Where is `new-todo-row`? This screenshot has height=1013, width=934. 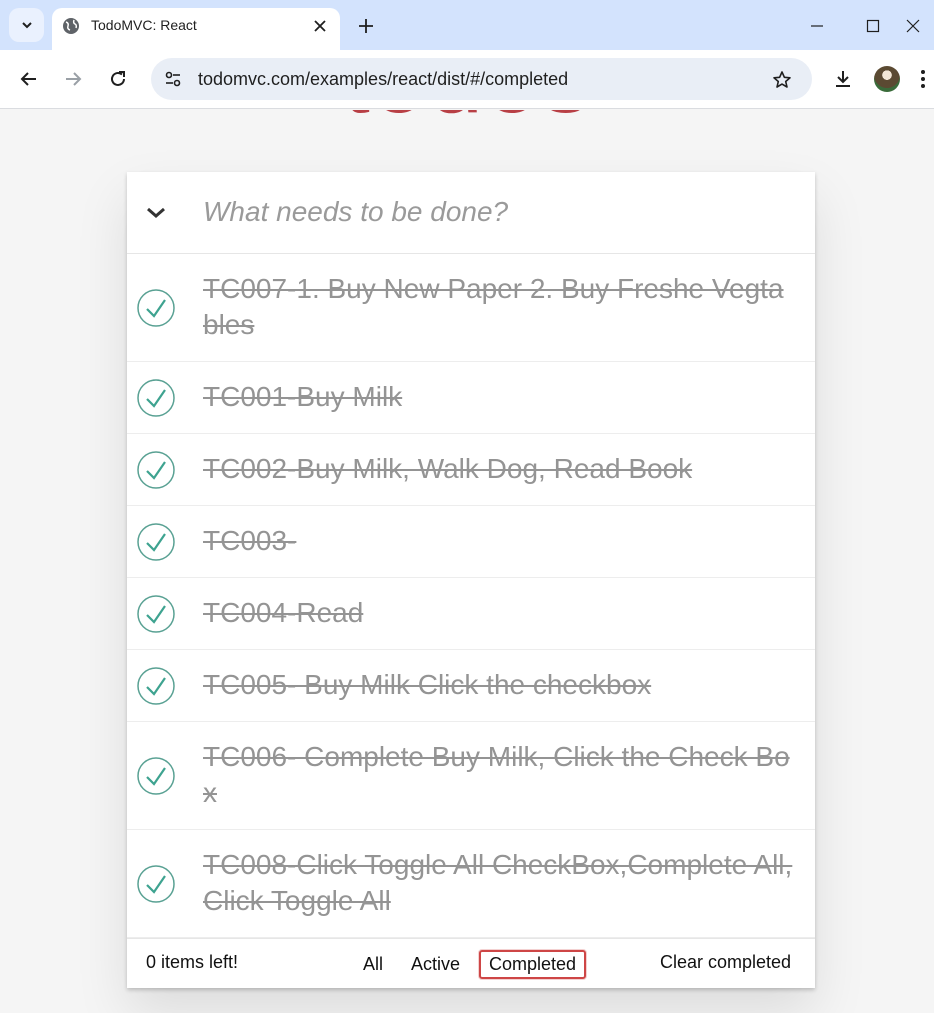
new-todo-row is located at coordinates (471, 213).